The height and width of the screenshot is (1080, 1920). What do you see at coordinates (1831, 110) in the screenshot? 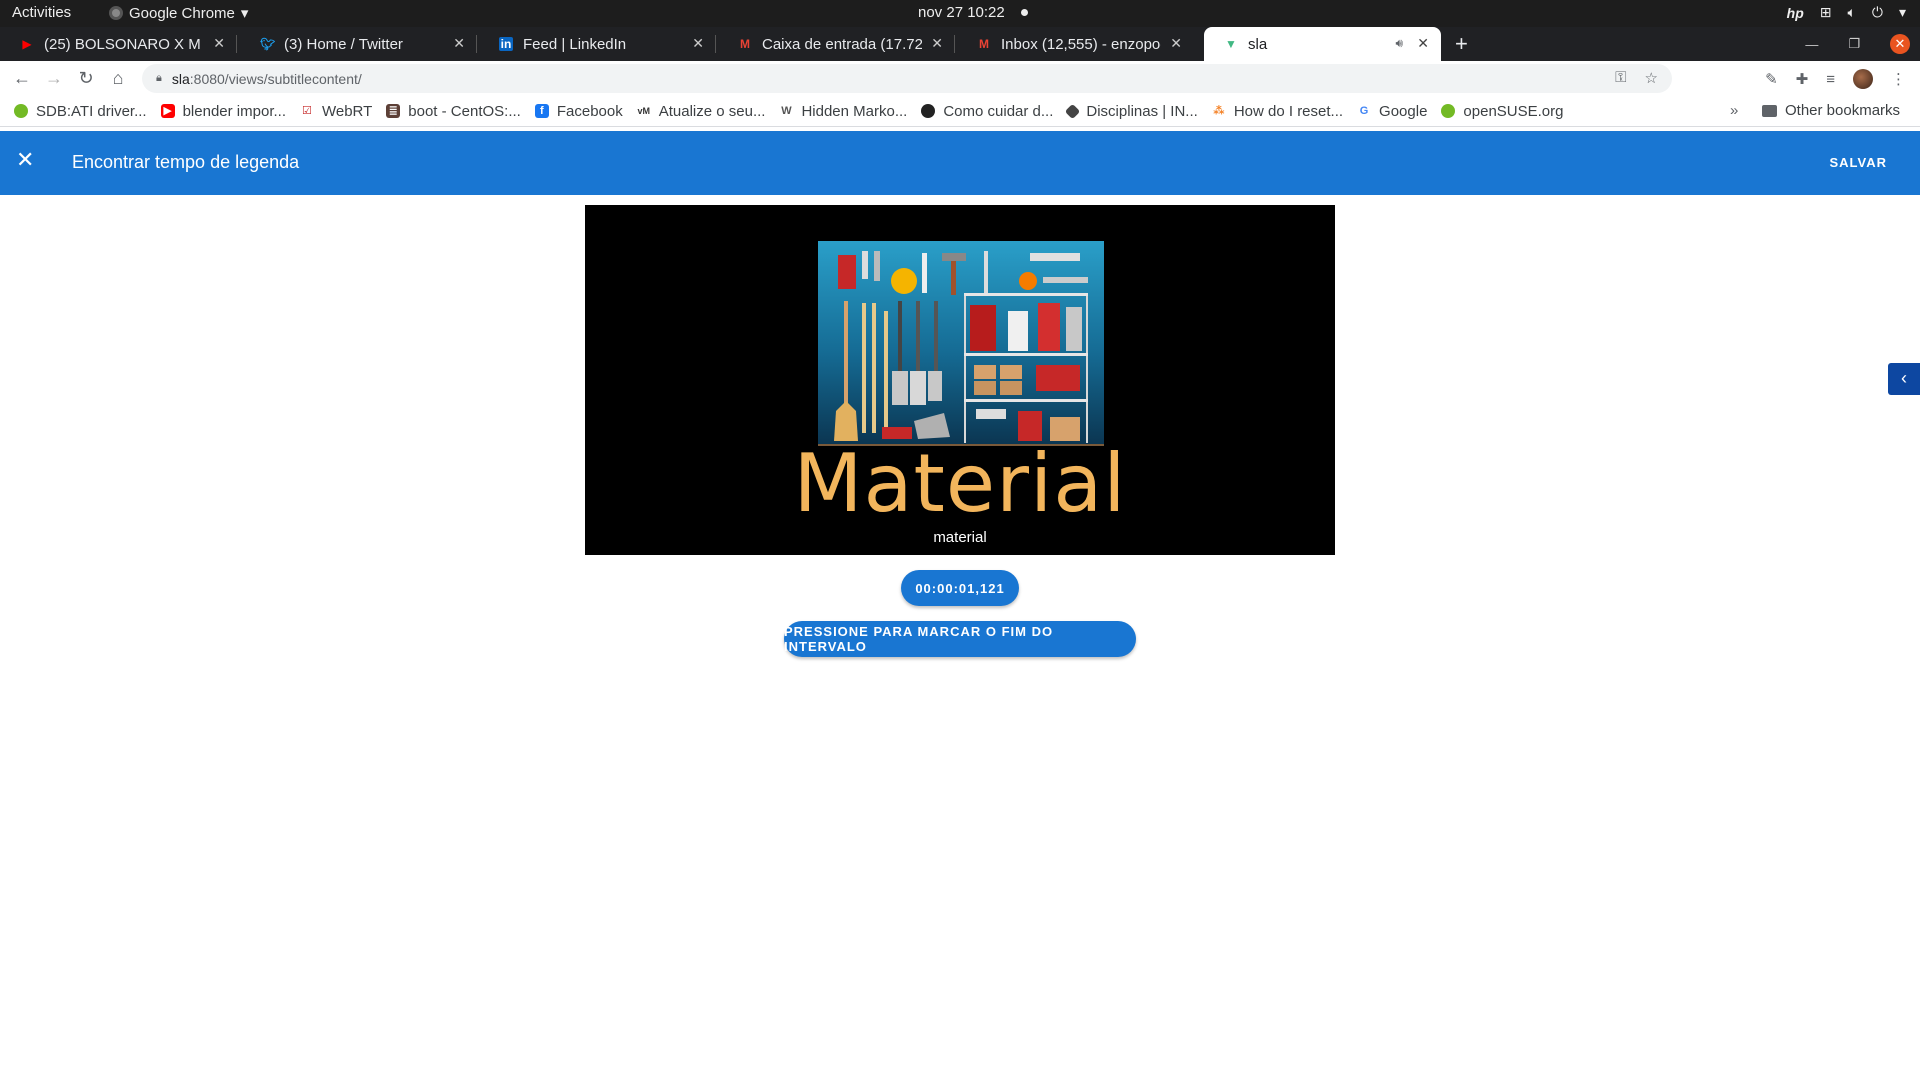
I see `other-bookmarks: Other bookmarks` at bounding box center [1831, 110].